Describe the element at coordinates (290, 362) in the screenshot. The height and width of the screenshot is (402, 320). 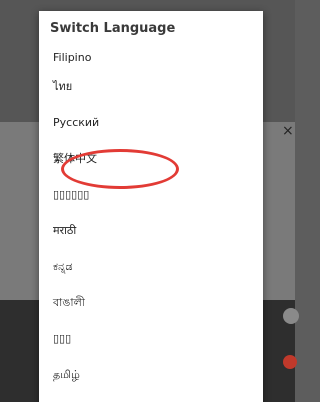
I see `background-badge-icon` at that location.